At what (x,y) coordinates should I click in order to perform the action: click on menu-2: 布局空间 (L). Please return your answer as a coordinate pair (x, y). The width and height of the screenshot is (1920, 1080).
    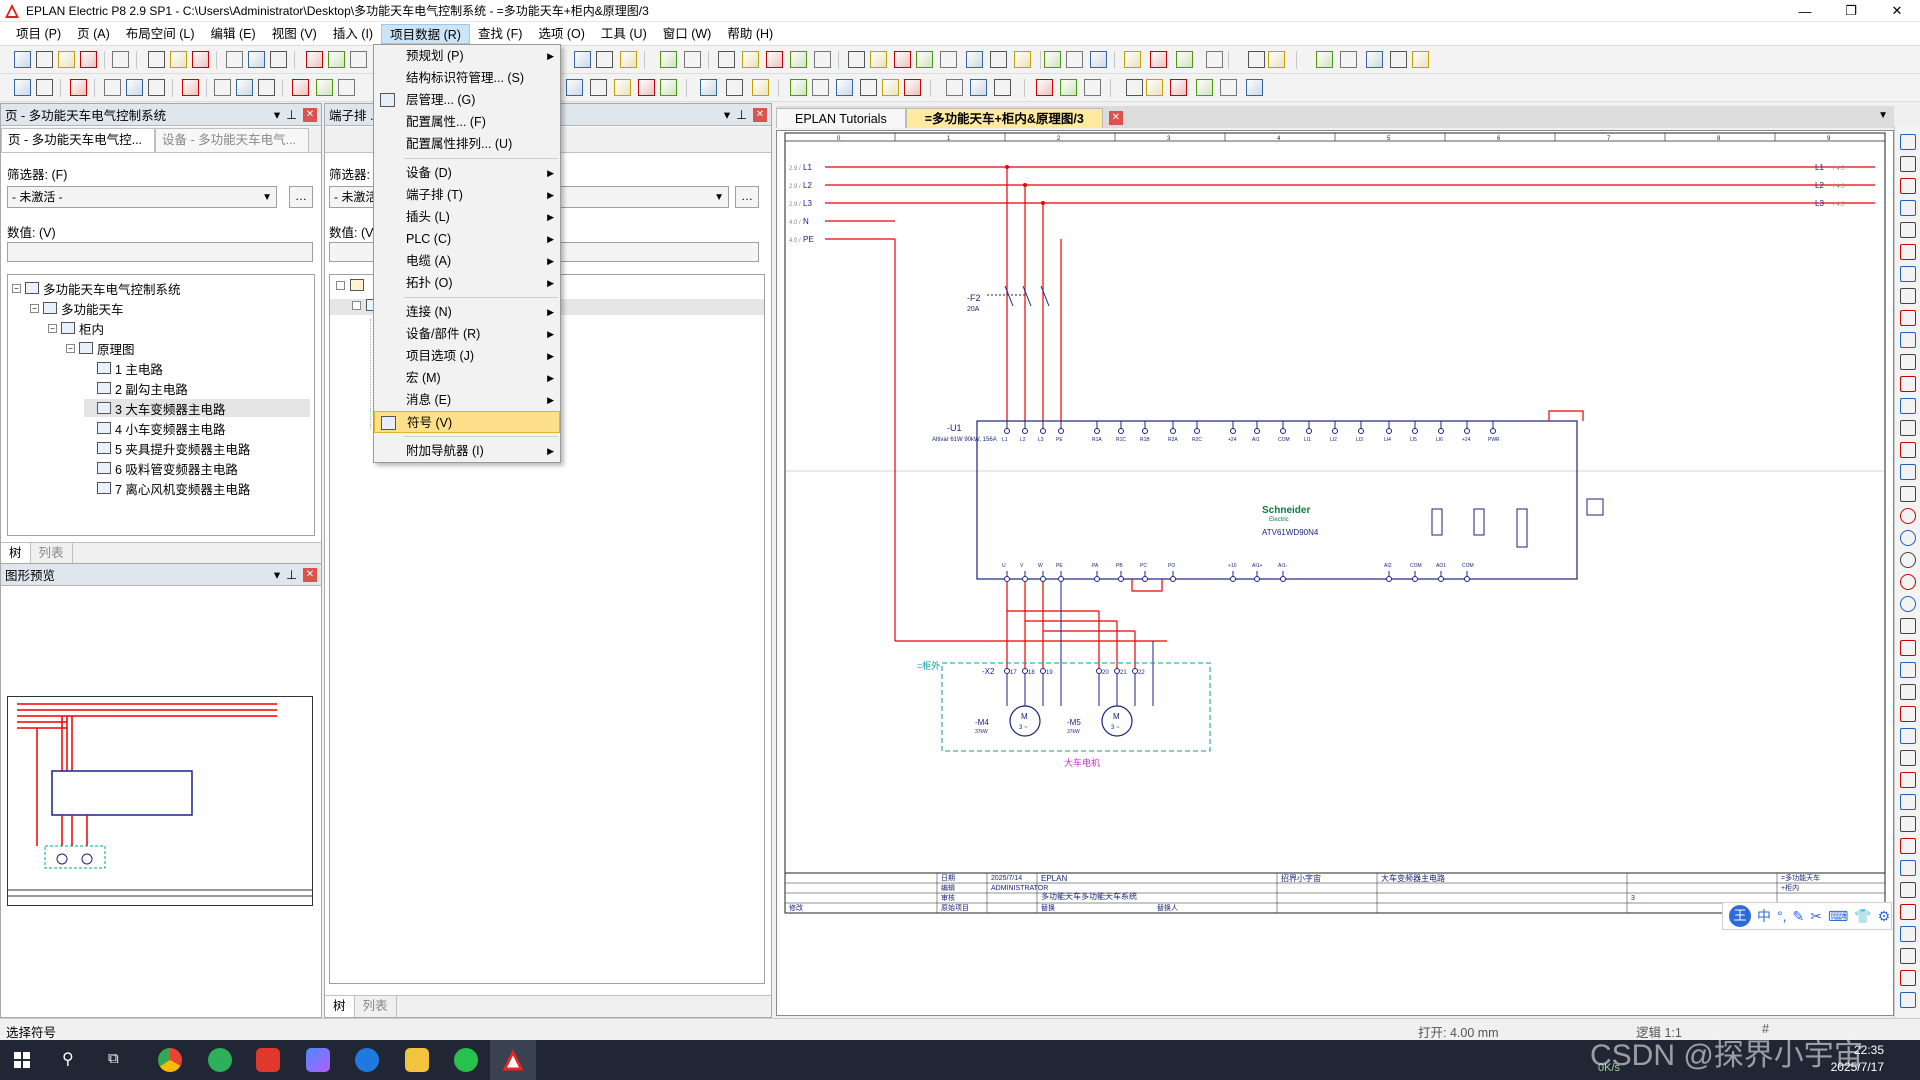
    Looking at the image, I should click on (160, 34).